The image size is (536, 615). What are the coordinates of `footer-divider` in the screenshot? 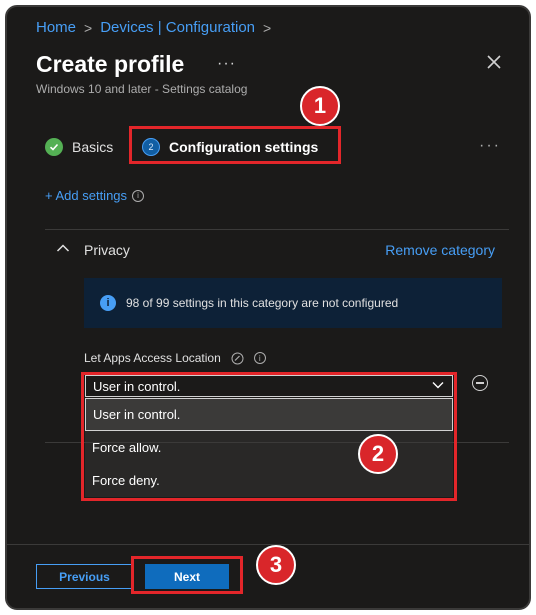 It's located at (268, 544).